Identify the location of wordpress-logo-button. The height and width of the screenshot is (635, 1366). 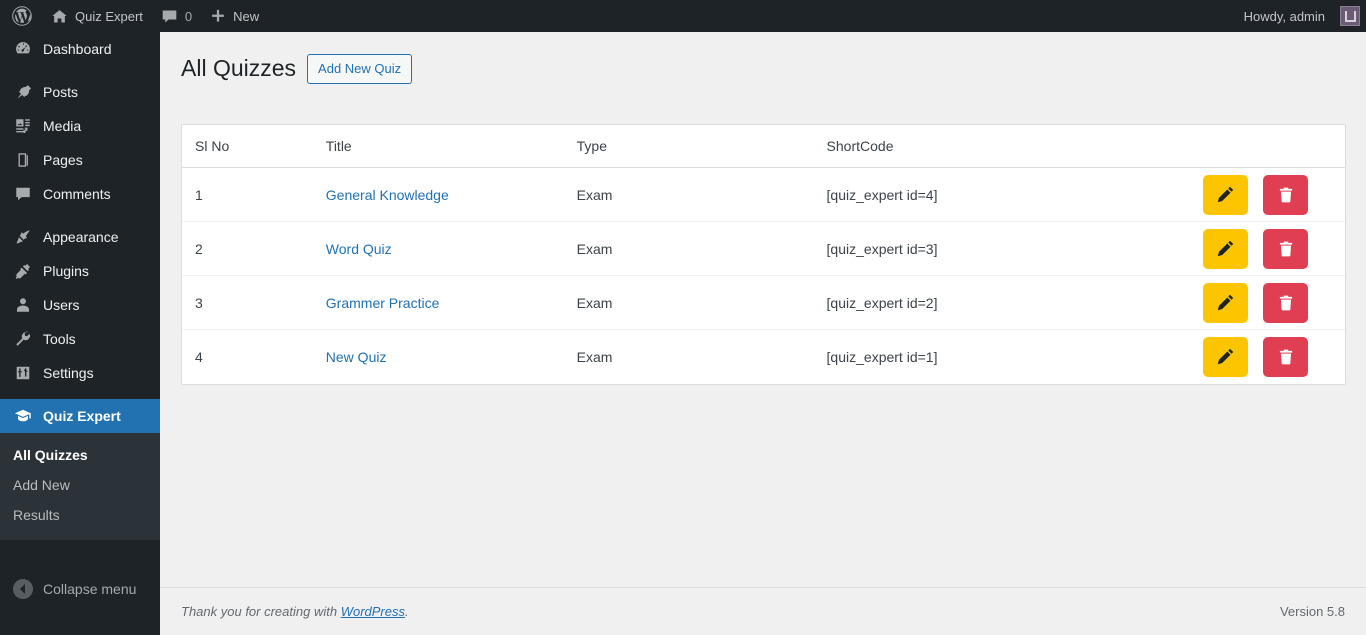
(21, 16).